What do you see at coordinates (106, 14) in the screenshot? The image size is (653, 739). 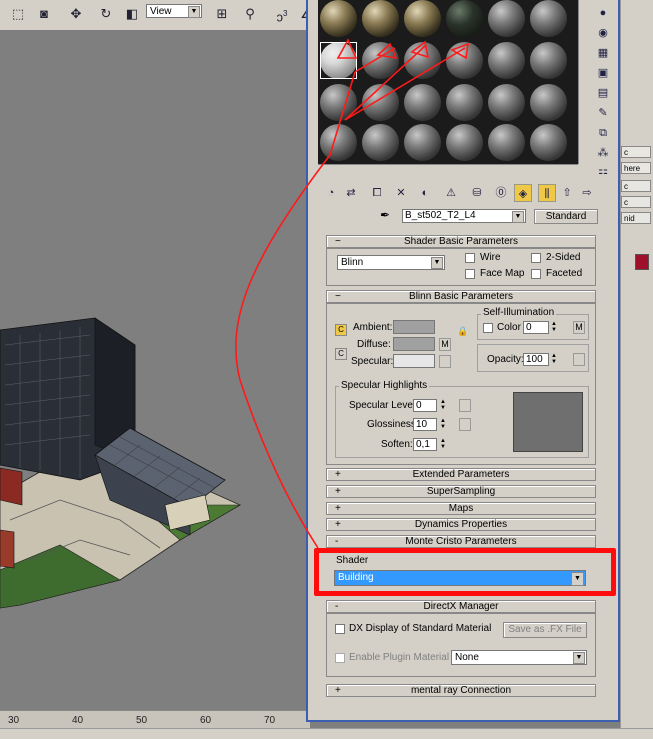 I see `rotate-icon: ↻` at bounding box center [106, 14].